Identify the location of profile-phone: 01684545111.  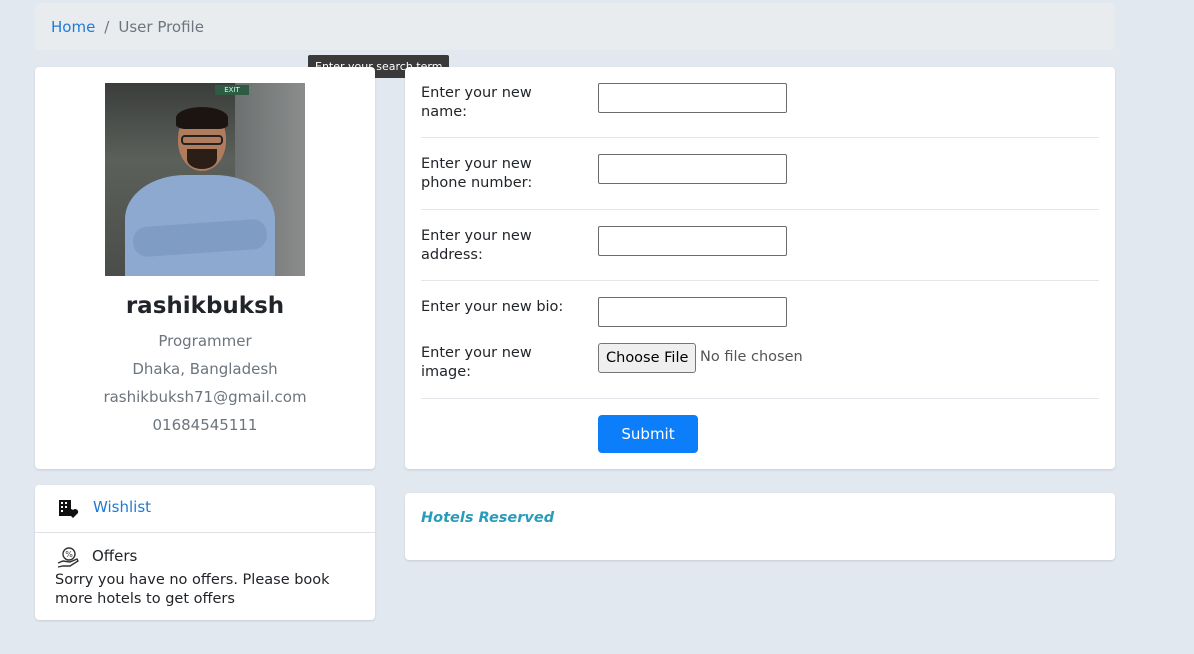
(205, 425).